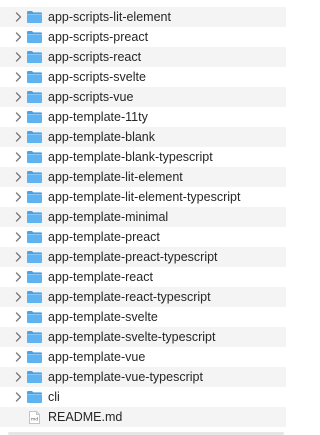 The image size is (320, 435). I want to click on folder-name: app-scripts-preact, so click(98, 37).